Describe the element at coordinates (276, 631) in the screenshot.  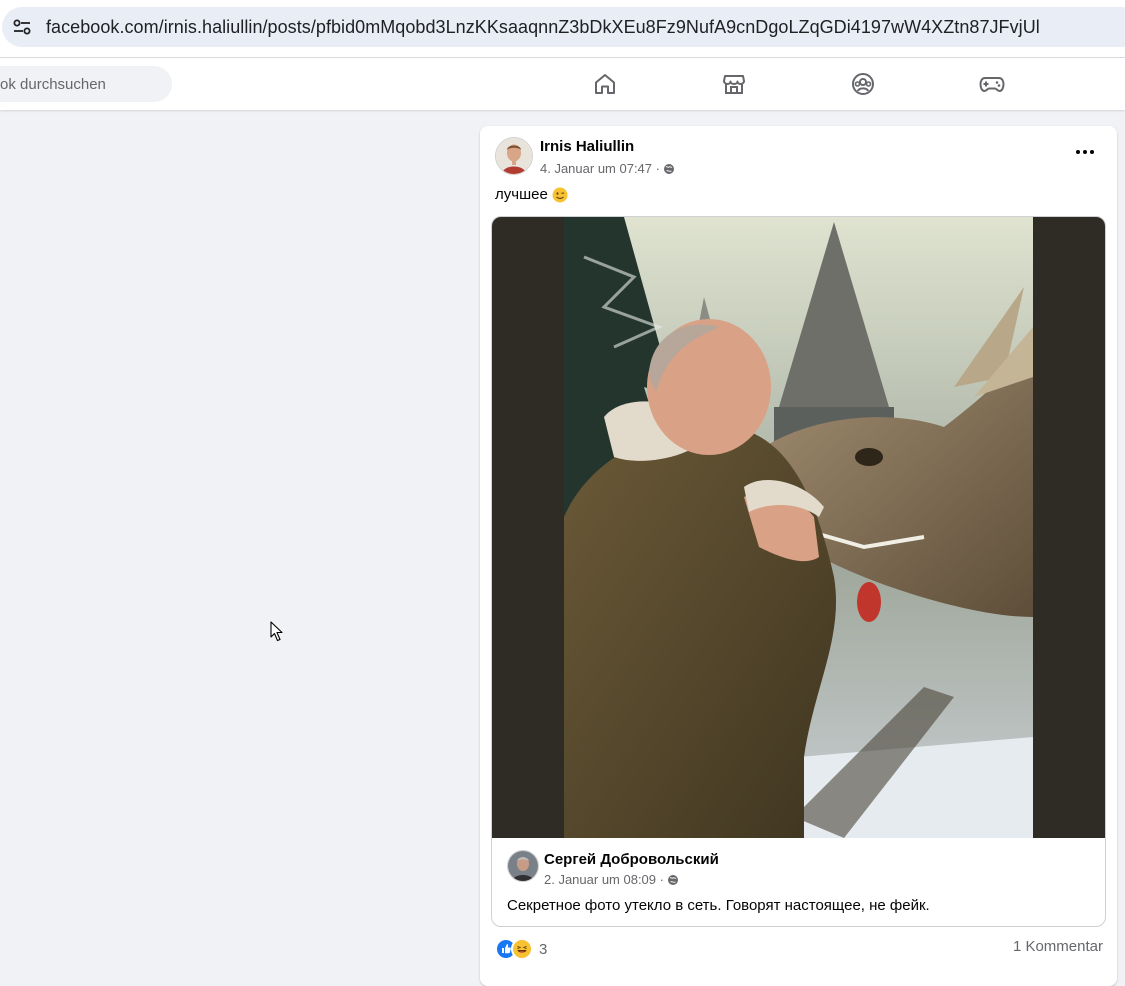
I see `mouse-cursor-icon` at that location.